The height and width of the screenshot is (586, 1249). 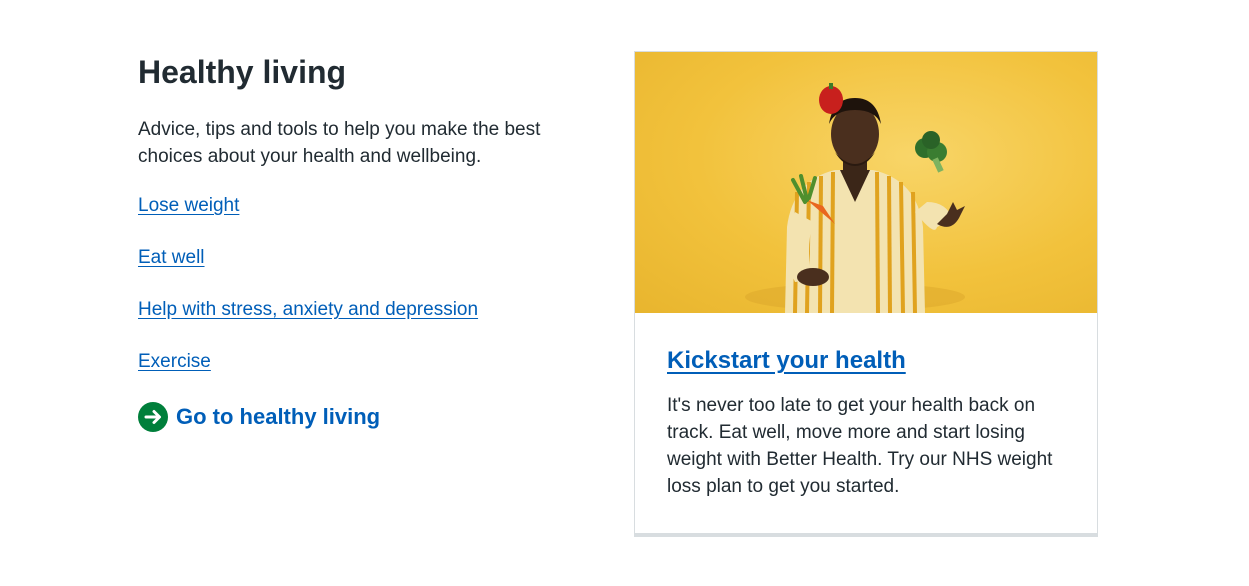 I want to click on kickstart-your-health-link: Kickstart your health, so click(x=786, y=360).